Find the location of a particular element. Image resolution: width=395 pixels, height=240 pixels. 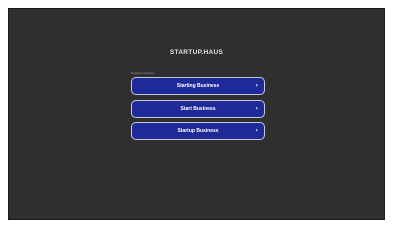

search-link-label: Starting Business is located at coordinates (198, 86).